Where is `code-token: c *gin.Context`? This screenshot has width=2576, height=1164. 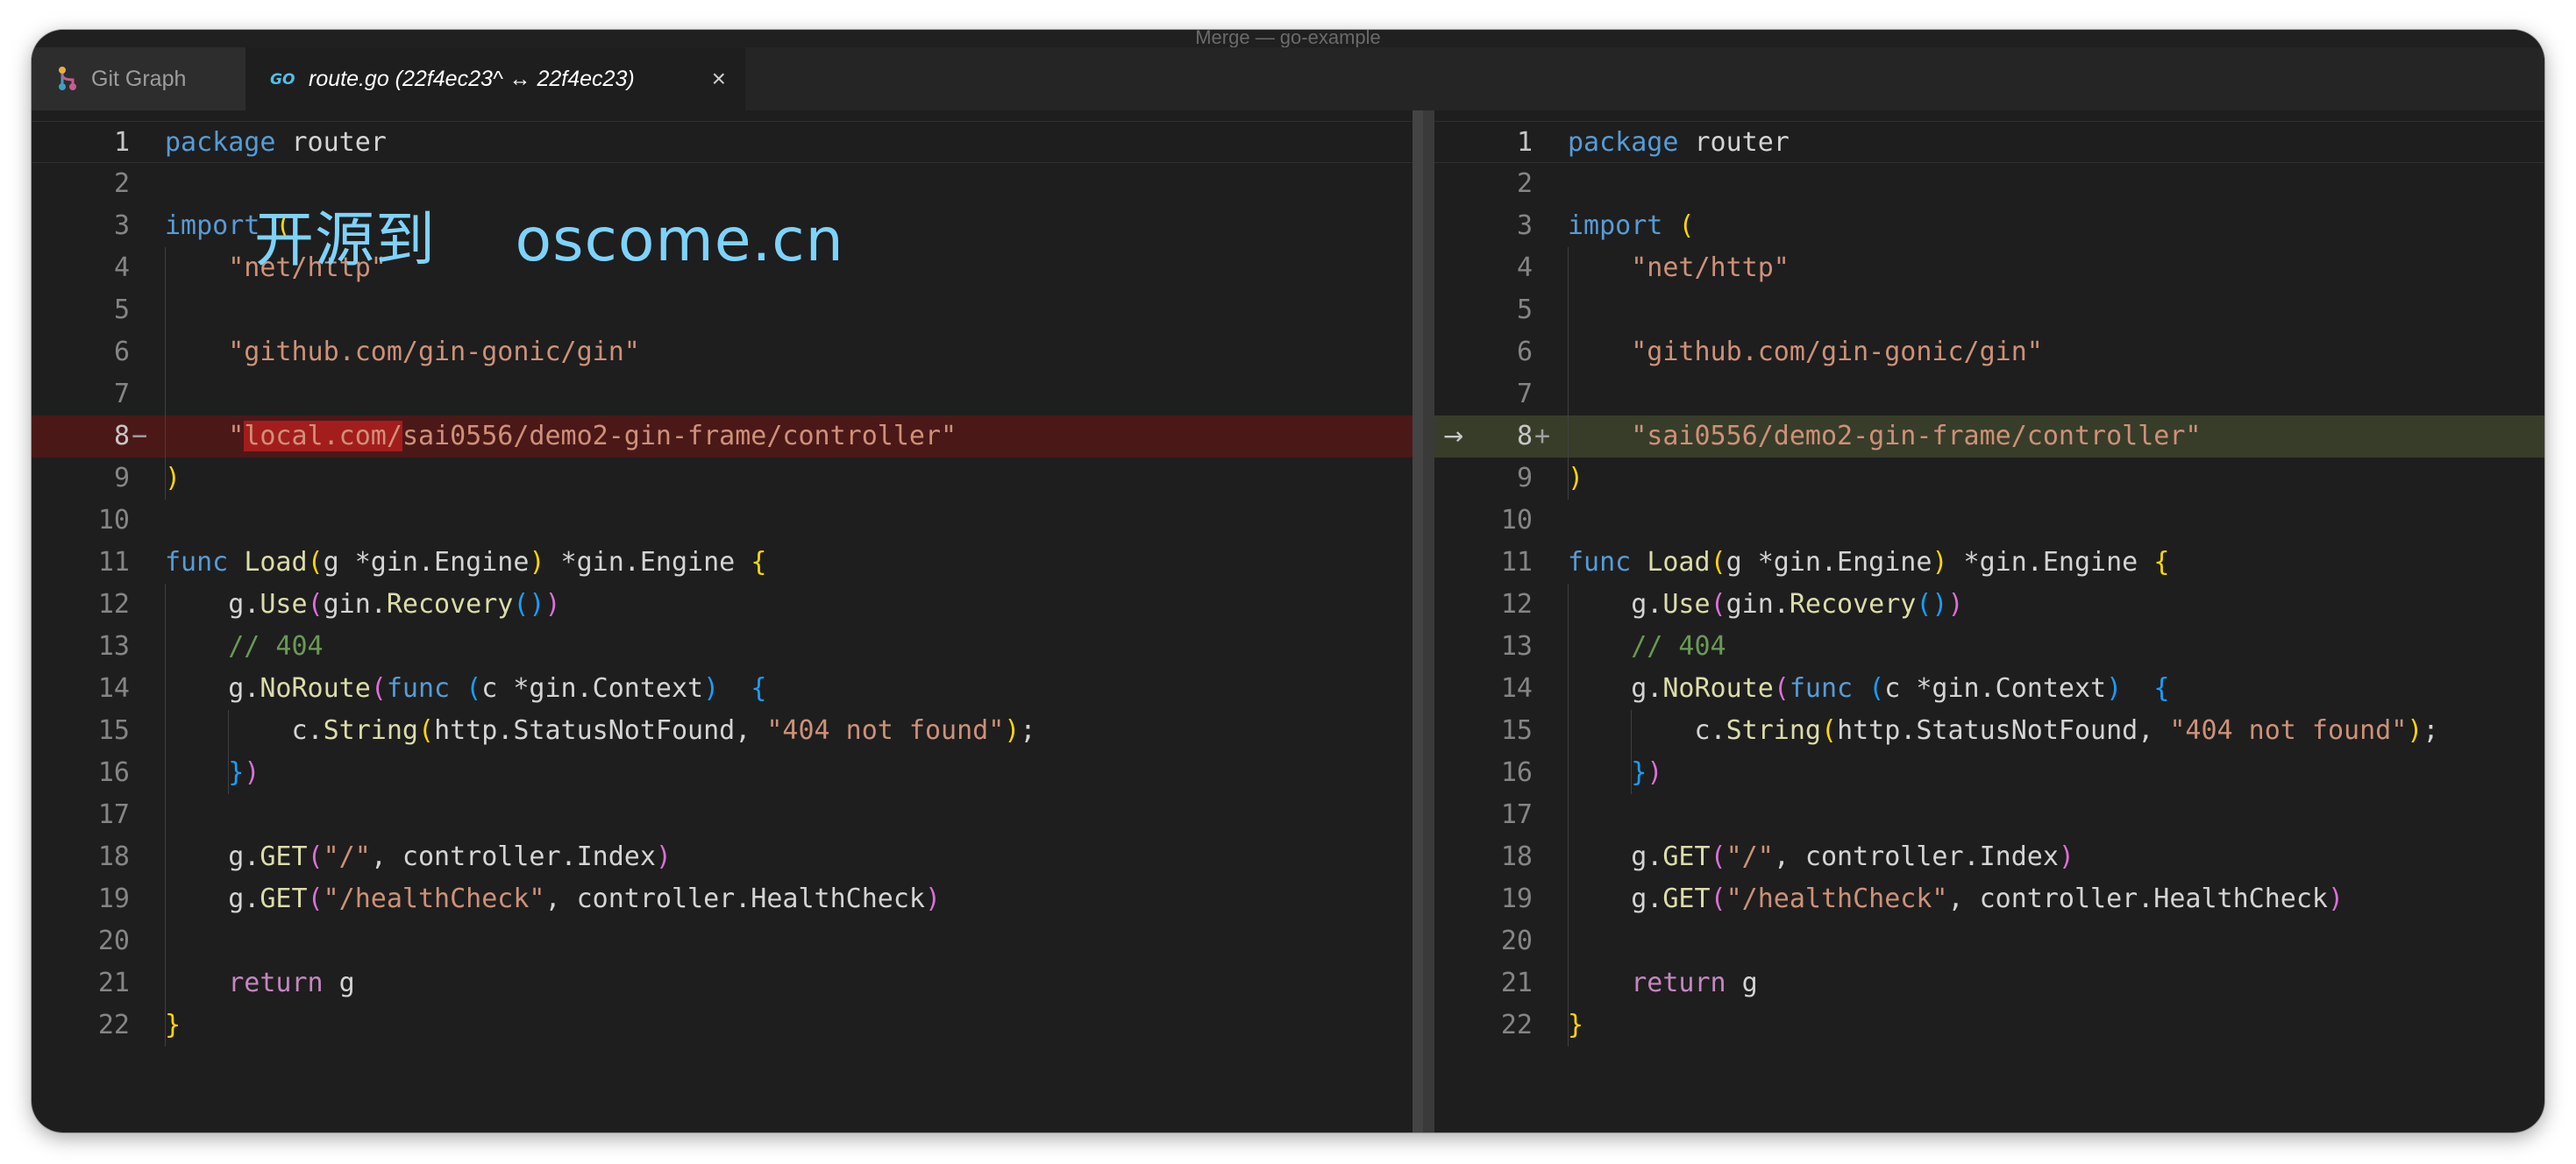 code-token: c *gin.Context is located at coordinates (592, 688).